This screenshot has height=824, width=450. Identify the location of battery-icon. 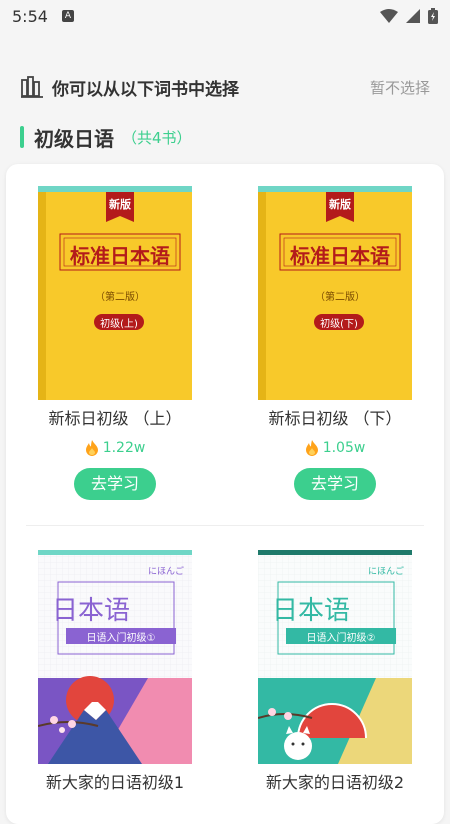
(433, 16).